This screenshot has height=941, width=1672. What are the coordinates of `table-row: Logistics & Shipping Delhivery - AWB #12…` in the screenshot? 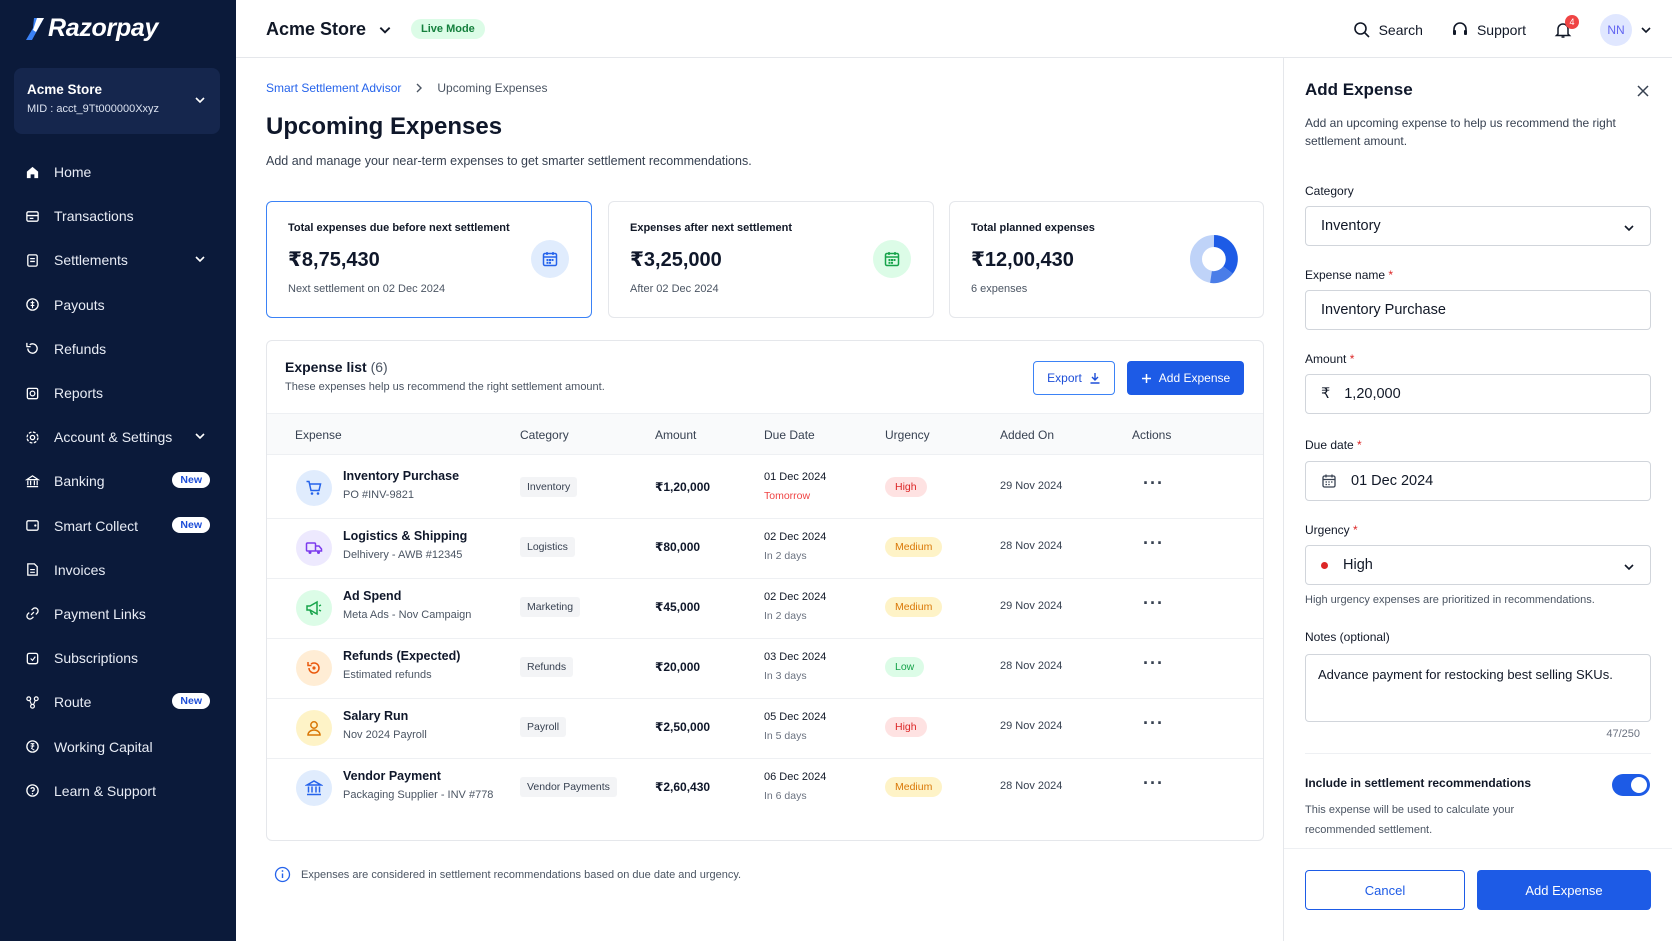 It's located at (765, 547).